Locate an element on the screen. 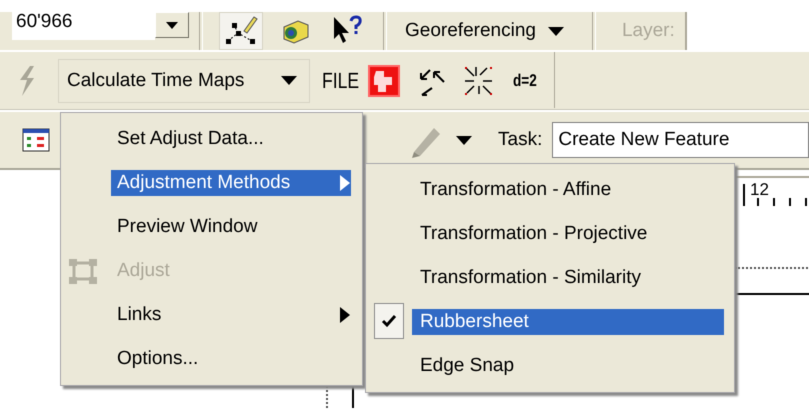 The image size is (809, 412). scale-field: 60'966 is located at coordinates (83, 26).